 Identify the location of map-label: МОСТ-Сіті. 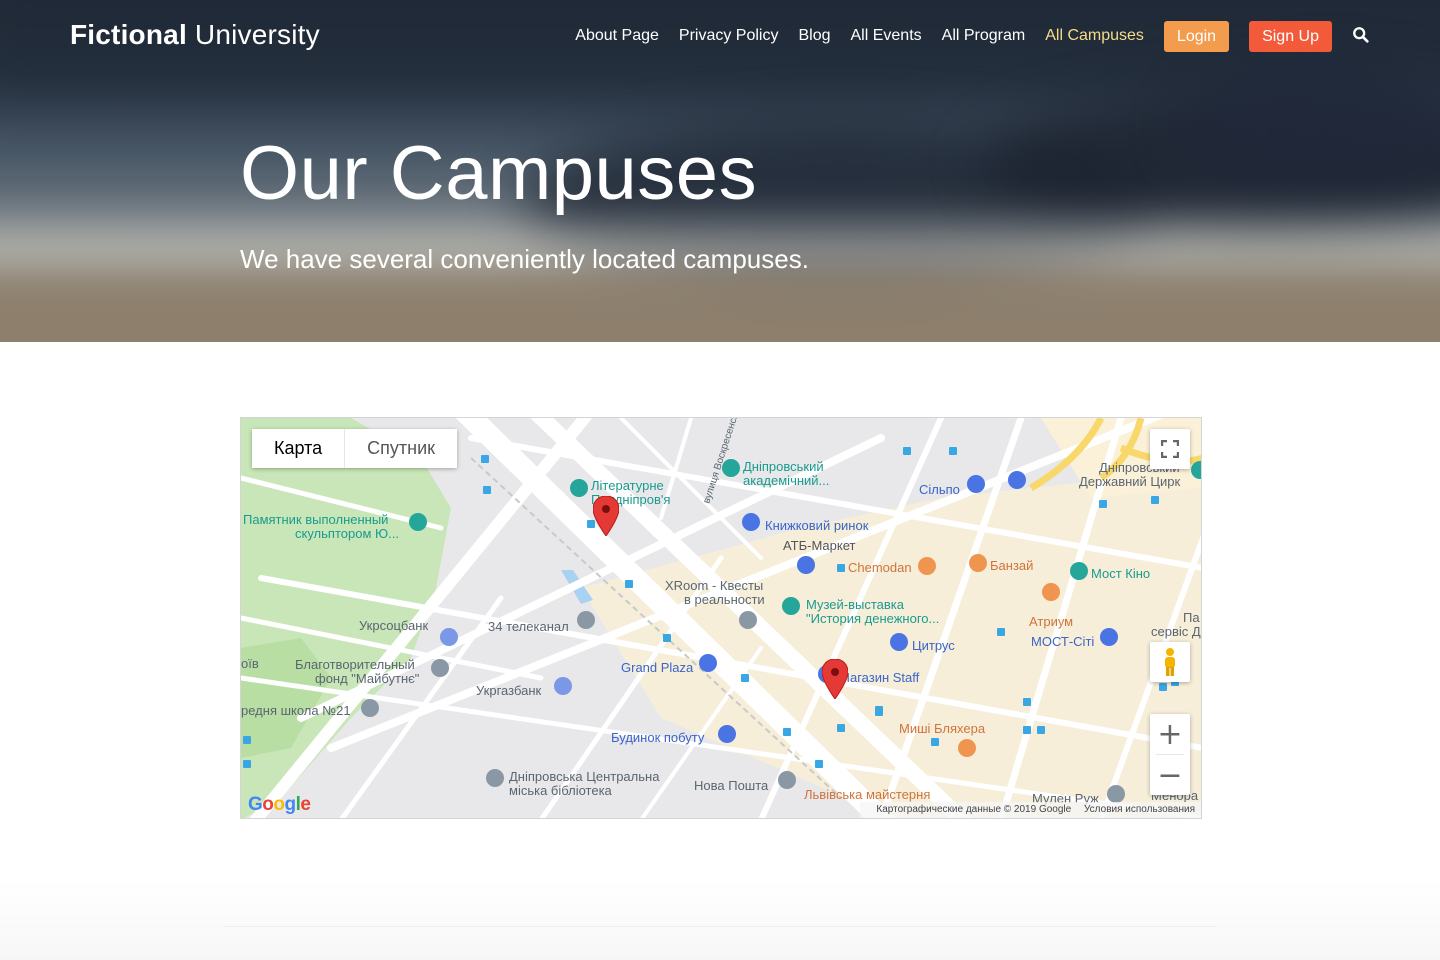
(1062, 641).